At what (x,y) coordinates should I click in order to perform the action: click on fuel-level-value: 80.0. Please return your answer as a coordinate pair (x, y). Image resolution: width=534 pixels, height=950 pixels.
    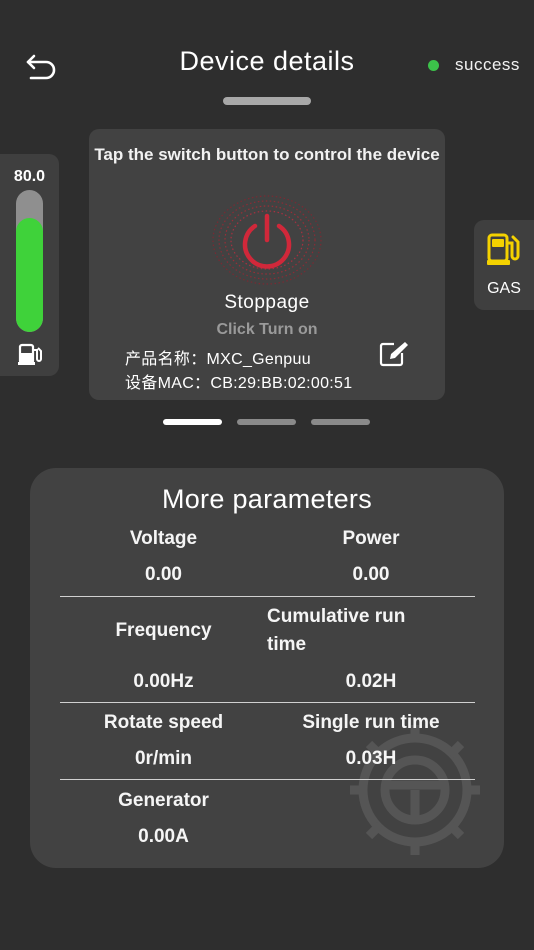
    Looking at the image, I should click on (29, 176).